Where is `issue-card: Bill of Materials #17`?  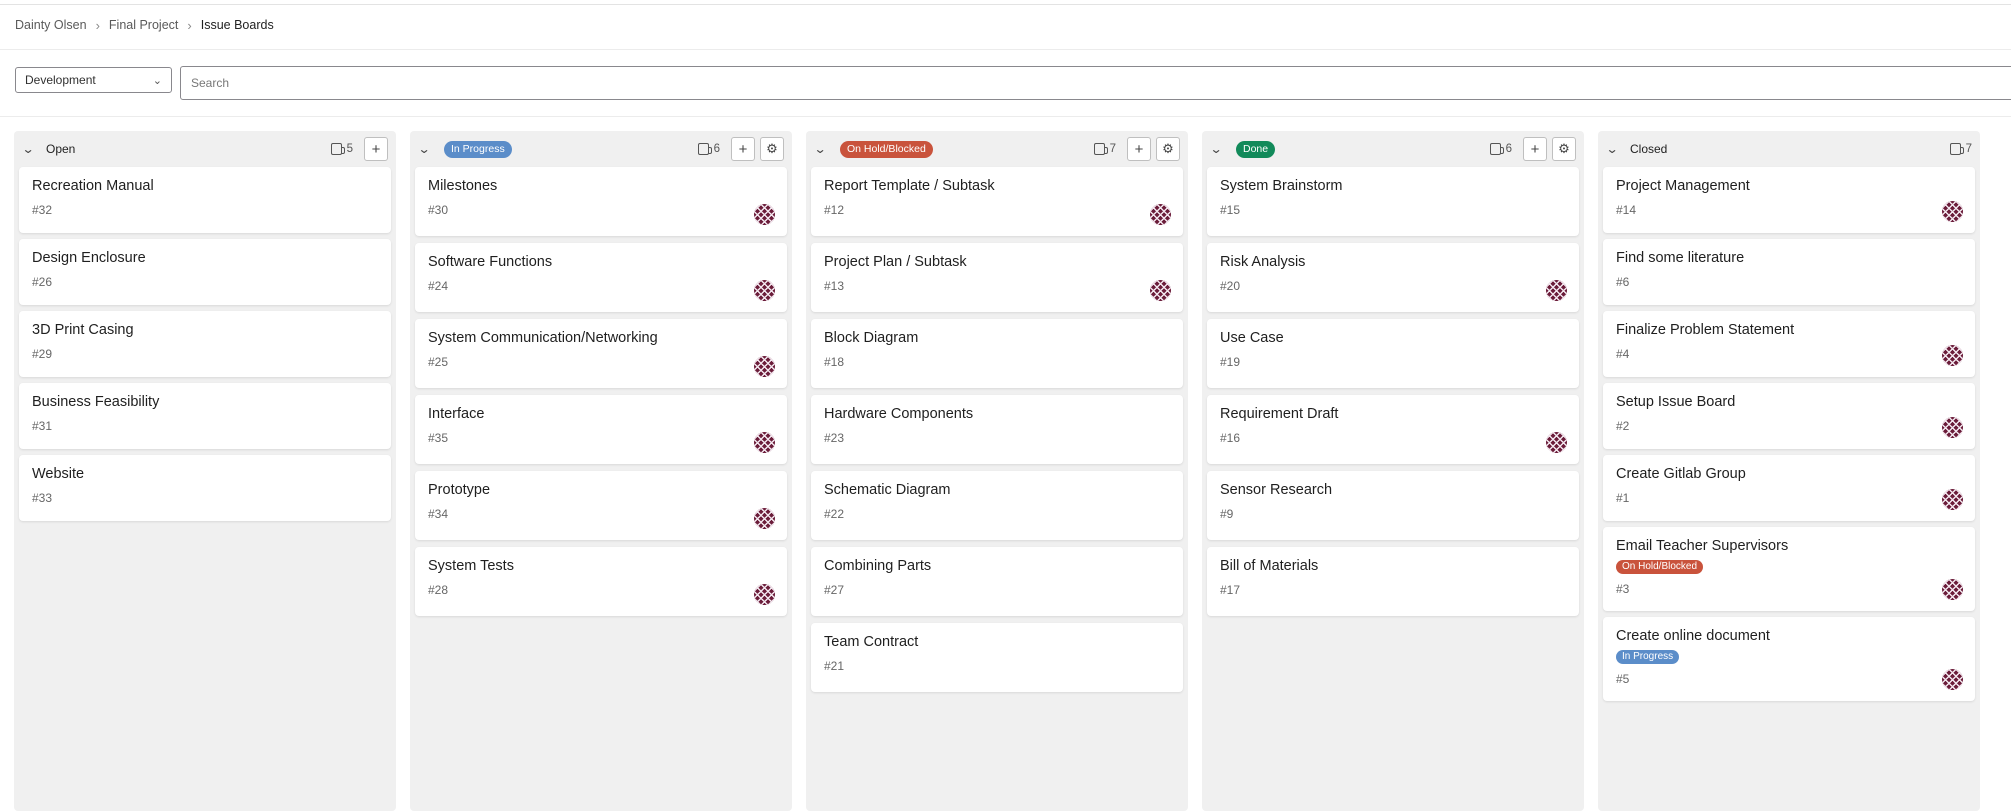 issue-card: Bill of Materials #17 is located at coordinates (1393, 581).